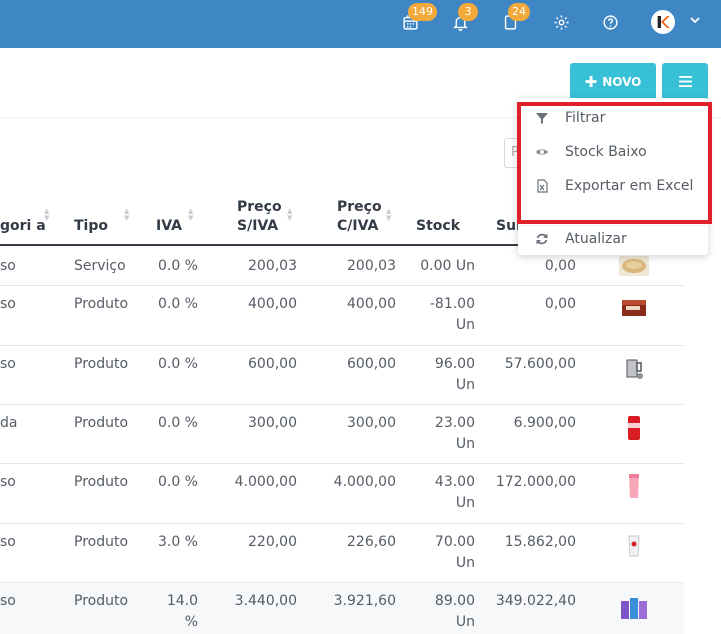  Describe the element at coordinates (272, 266) in the screenshot. I see `cell-preco-siva: 200,03` at that location.